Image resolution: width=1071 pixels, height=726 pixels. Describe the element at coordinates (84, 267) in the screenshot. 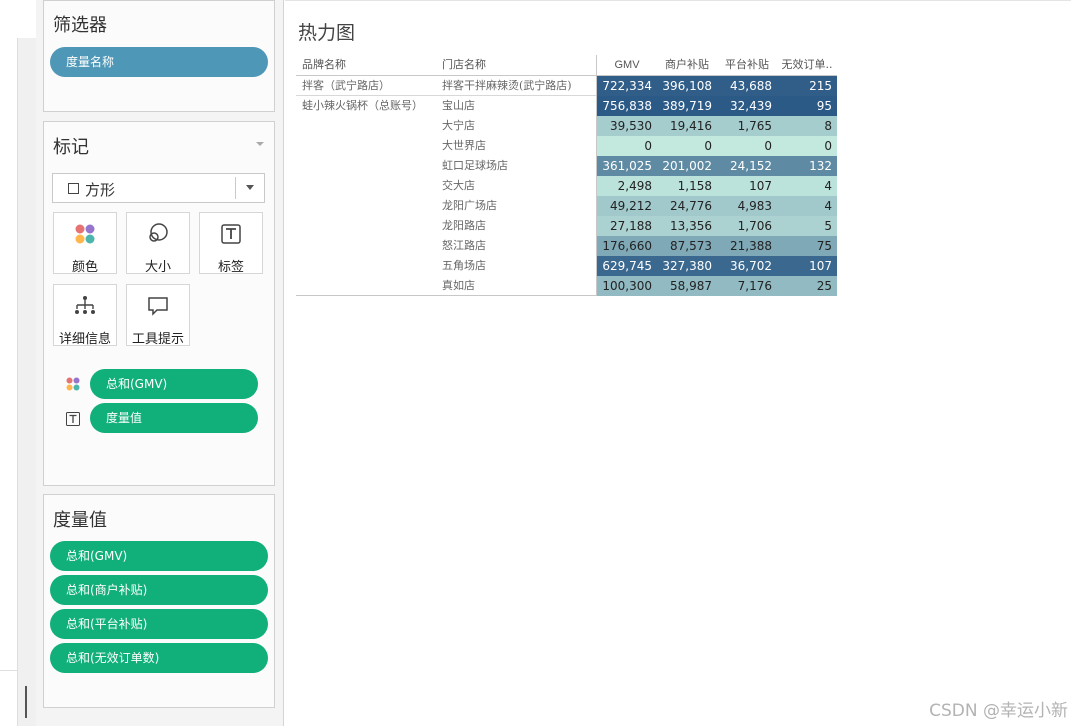

I see `color-button-label: 颜色` at that location.